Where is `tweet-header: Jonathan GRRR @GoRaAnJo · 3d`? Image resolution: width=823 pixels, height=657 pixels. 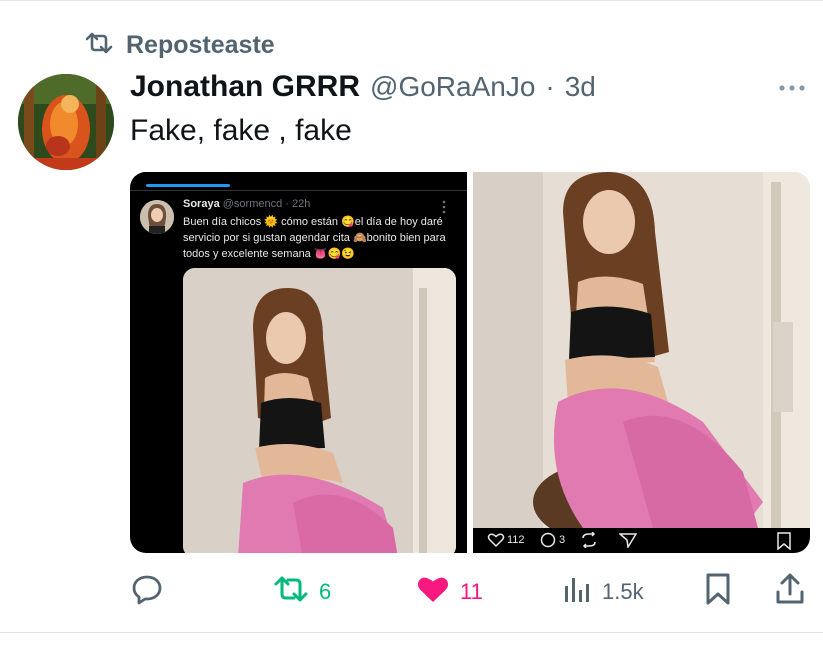 tweet-header: Jonathan GRRR @GoRaAnJo · 3d is located at coordinates (363, 89).